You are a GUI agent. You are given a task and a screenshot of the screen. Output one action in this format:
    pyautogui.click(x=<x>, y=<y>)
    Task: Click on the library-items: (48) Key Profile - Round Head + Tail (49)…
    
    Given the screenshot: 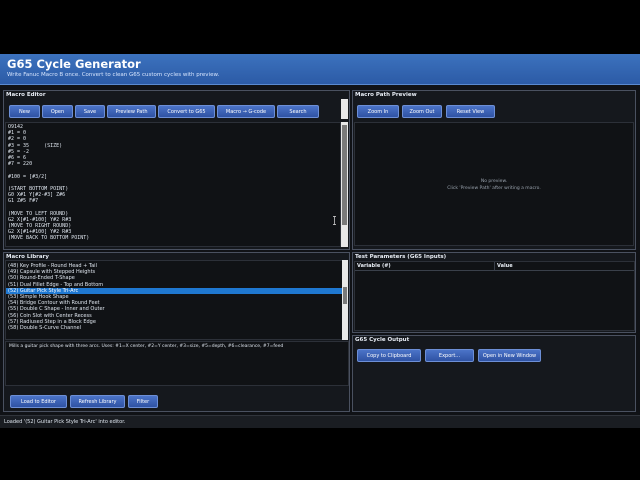 What is the action you would take?
    pyautogui.click(x=175, y=296)
    